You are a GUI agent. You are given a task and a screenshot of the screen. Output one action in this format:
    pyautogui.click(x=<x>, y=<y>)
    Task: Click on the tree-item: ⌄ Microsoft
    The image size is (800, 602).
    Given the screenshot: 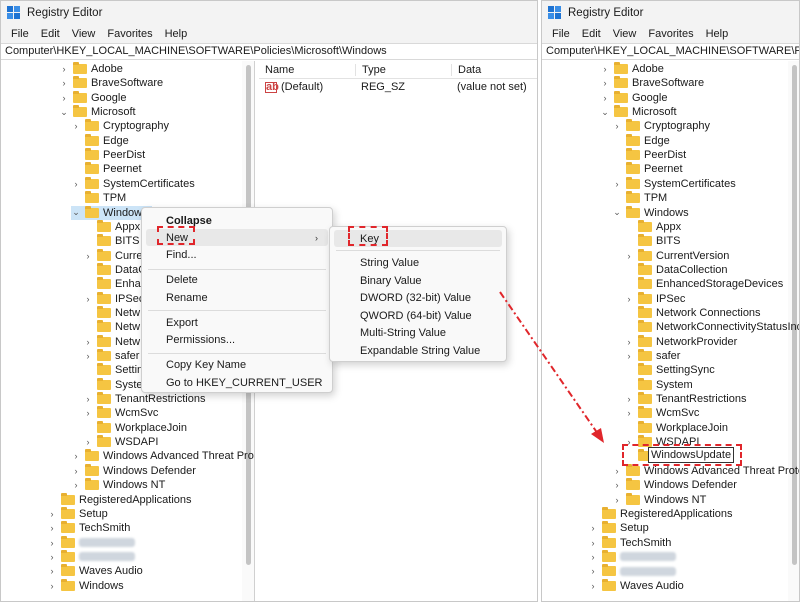 What is the action you would take?
    pyautogui.click(x=97, y=112)
    